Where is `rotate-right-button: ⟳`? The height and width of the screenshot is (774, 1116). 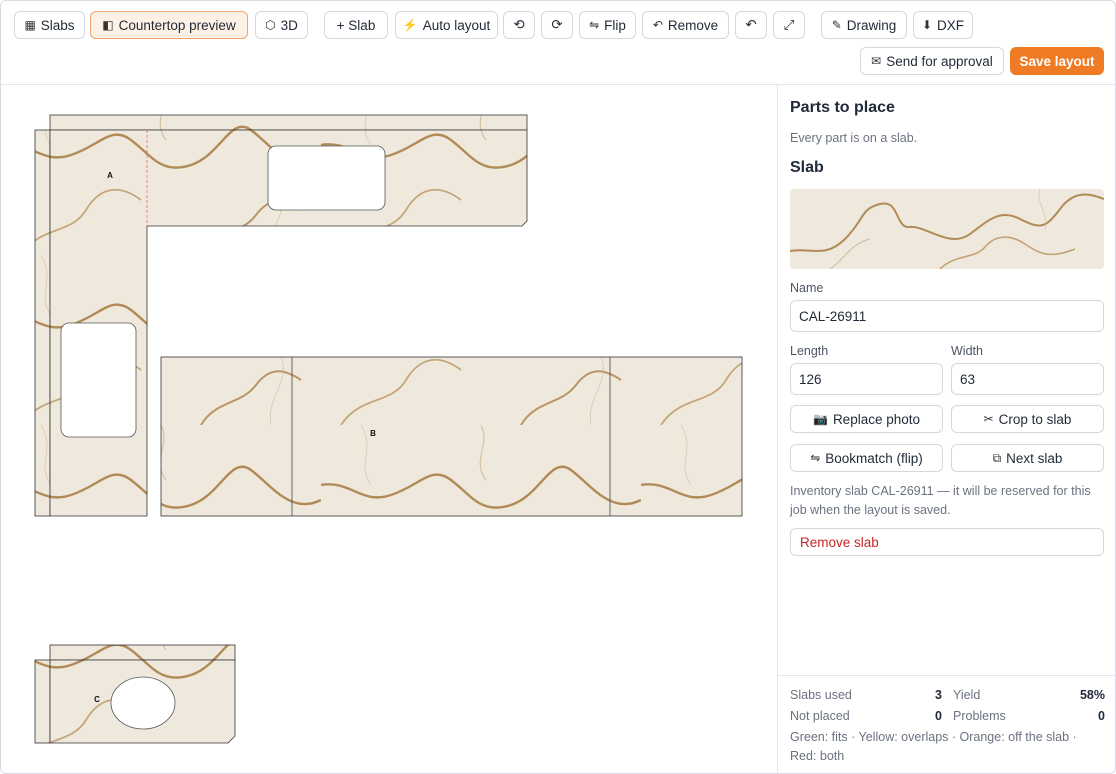 rotate-right-button: ⟳ is located at coordinates (557, 25).